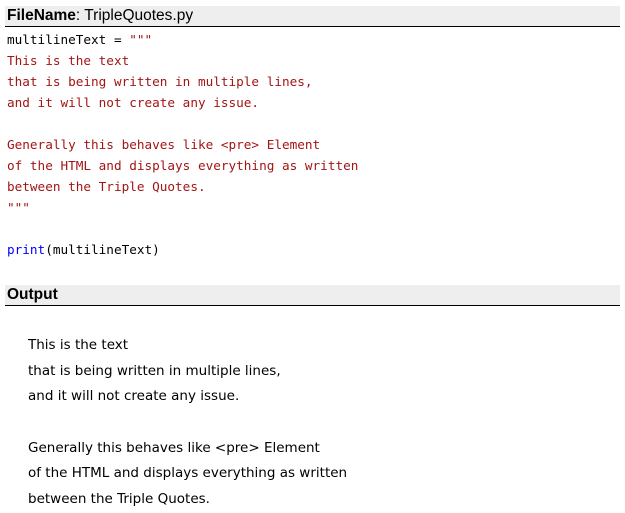 The height and width of the screenshot is (513, 625). I want to click on output-header: Output, so click(312, 295).